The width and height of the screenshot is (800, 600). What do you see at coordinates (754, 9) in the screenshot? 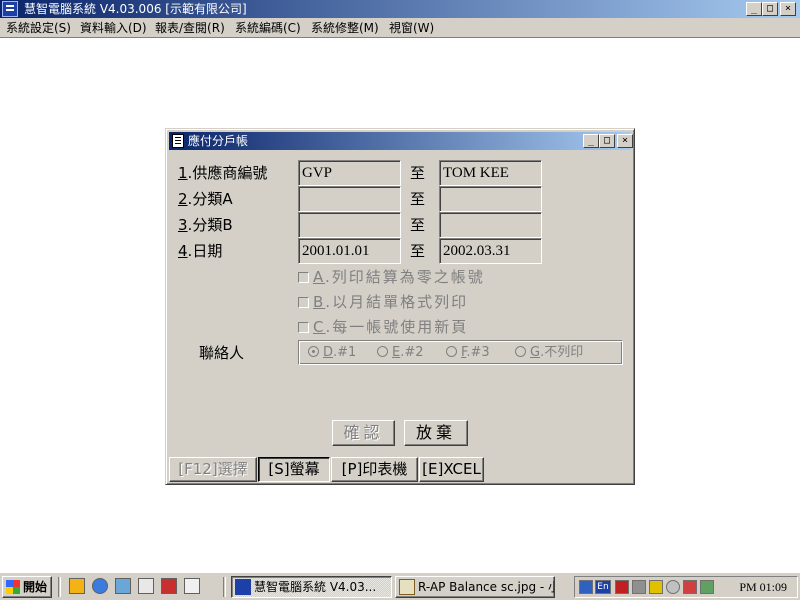
I see `minimize-button: _` at bounding box center [754, 9].